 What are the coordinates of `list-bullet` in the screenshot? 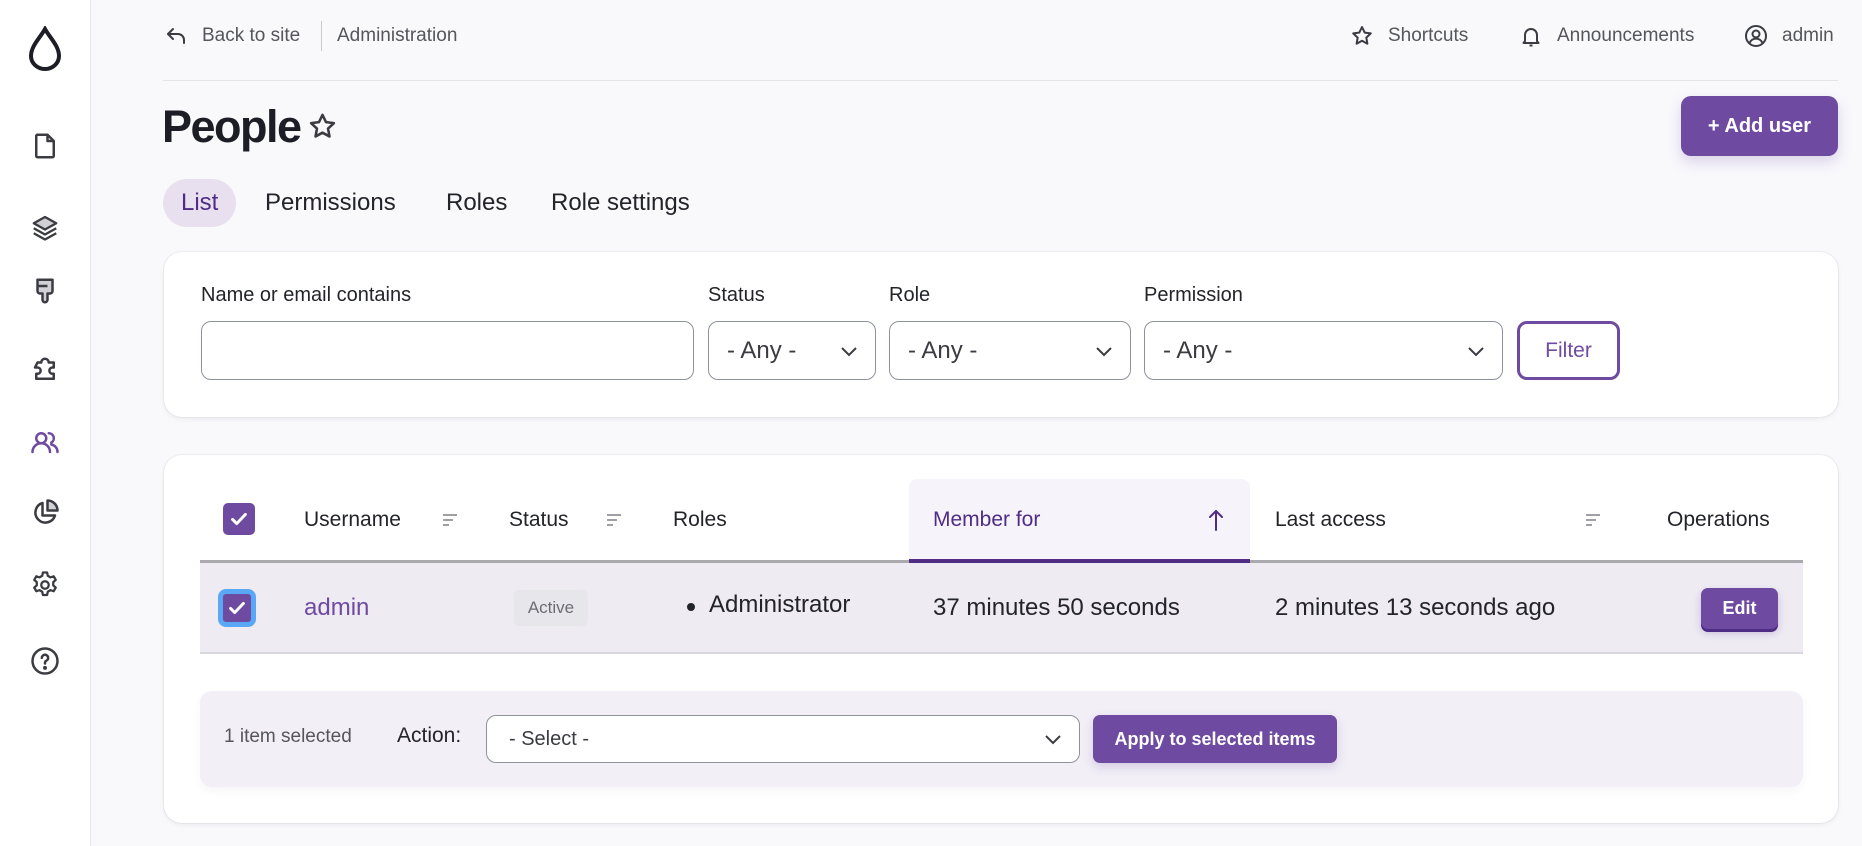 It's located at (691, 607).